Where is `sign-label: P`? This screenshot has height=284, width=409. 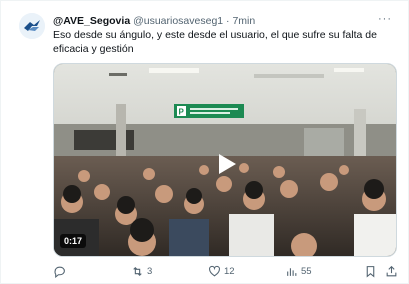
sign-label: P is located at coordinates (182, 112).